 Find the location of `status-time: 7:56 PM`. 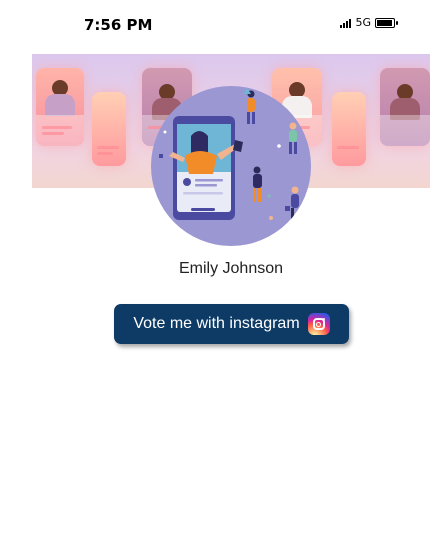

status-time: 7:56 PM is located at coordinates (118, 25).